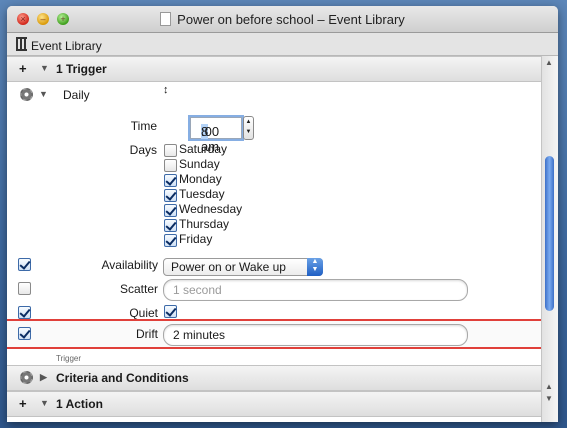 Image resolution: width=567 pixels, height=428 pixels. I want to click on day-label-monday: Monday, so click(200, 179).